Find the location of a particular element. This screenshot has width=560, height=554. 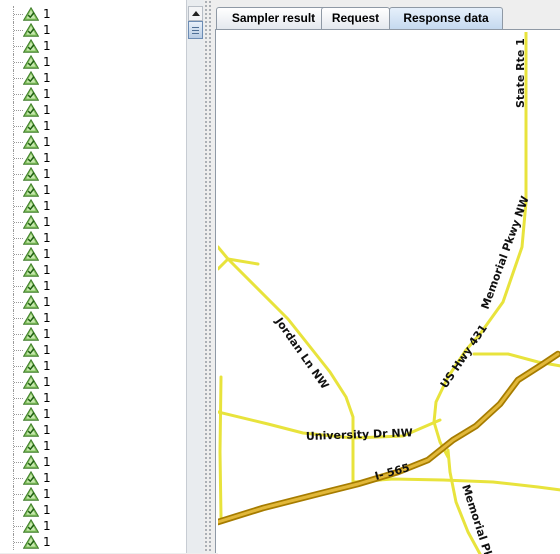

tab-sampler-result: Sampler result is located at coordinates (273, 18).